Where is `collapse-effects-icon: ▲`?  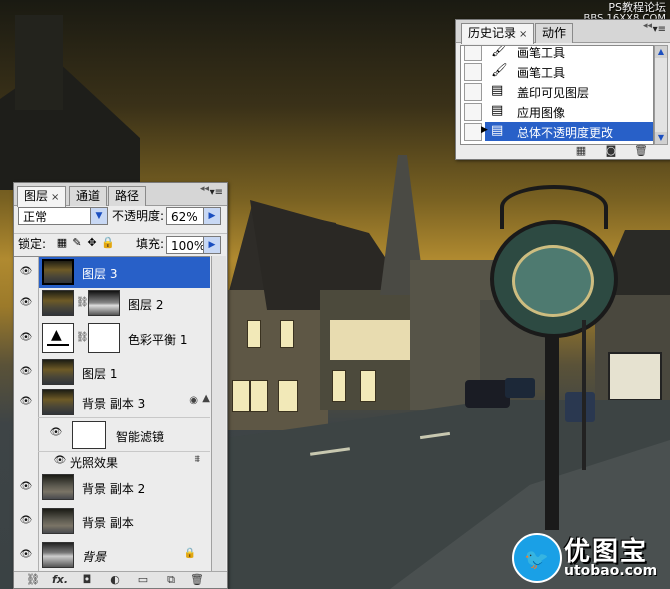
collapse-effects-icon: ▲ is located at coordinates (206, 398).